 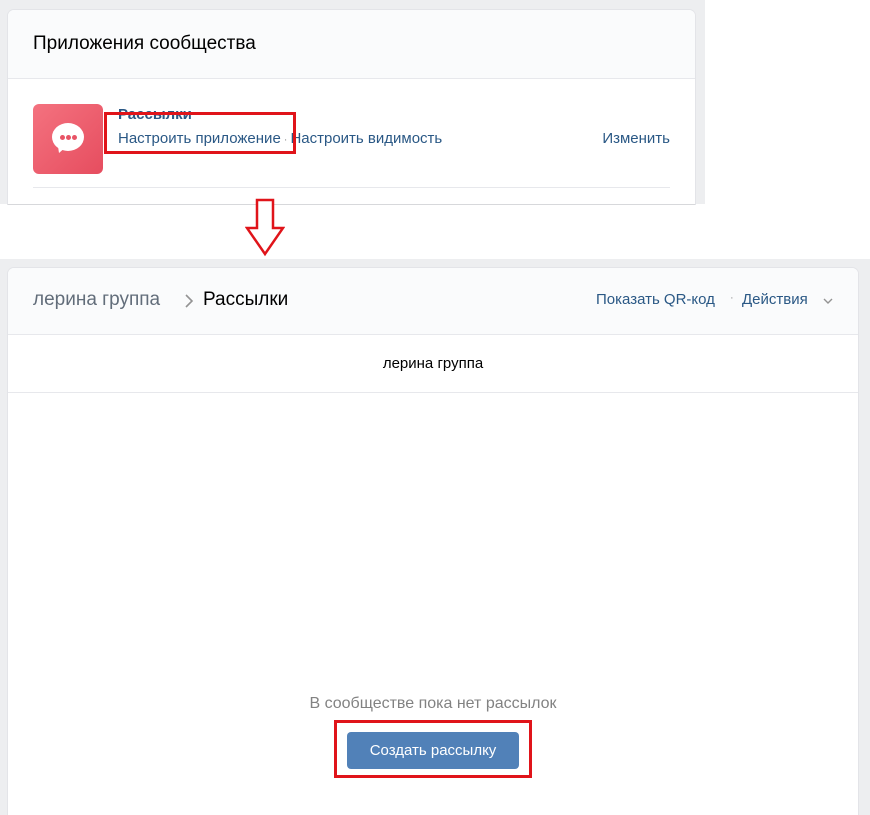 I want to click on chevron-right-icon, so click(x=189, y=301).